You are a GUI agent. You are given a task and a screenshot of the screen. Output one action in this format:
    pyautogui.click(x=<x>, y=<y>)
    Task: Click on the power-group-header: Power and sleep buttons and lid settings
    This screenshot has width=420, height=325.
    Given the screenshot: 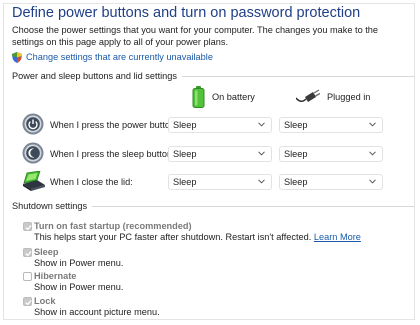 What is the action you would take?
    pyautogui.click(x=213, y=76)
    